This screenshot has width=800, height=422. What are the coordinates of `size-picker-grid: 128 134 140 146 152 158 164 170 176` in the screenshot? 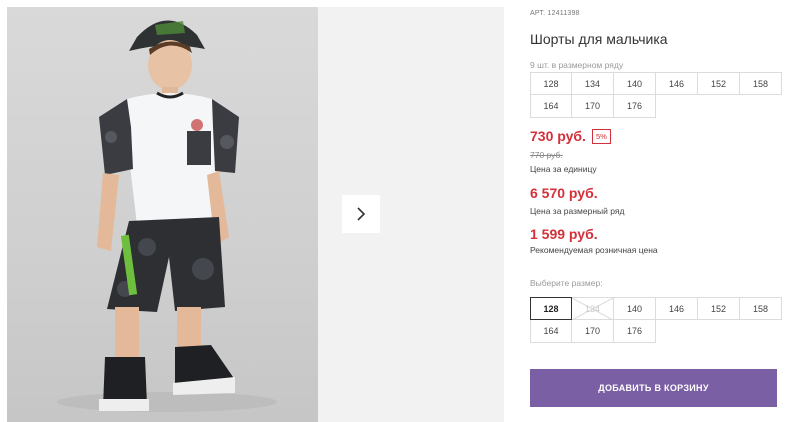 It's located at (656, 320).